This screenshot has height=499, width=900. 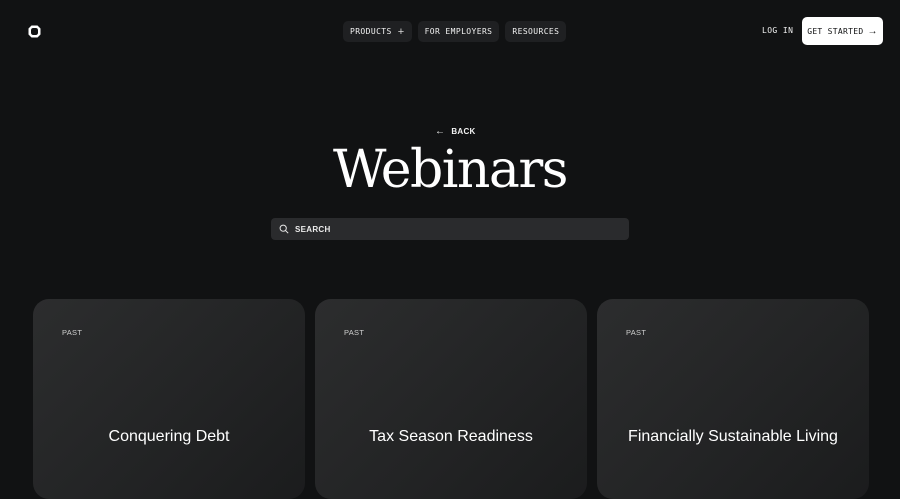 I want to click on plus-icon: +, so click(x=401, y=31).